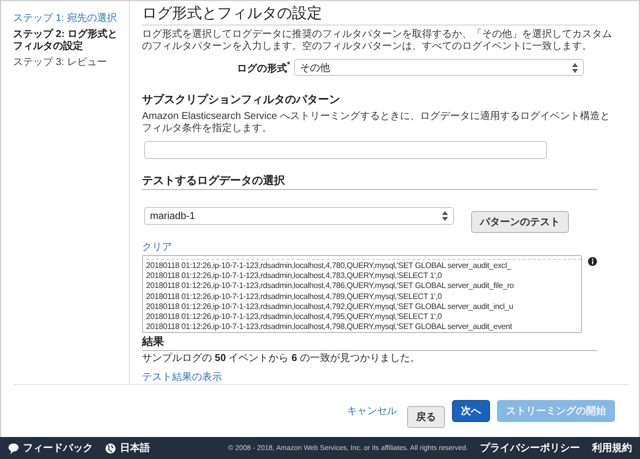  What do you see at coordinates (329, 266) in the screenshot?
I see `log-line: 20180118 01:12:26,ip-10-7-1-123,rdsadmin,localhost,4,780,QUERY,mysql,'SET GLOBAL server_audit_excl_` at bounding box center [329, 266].